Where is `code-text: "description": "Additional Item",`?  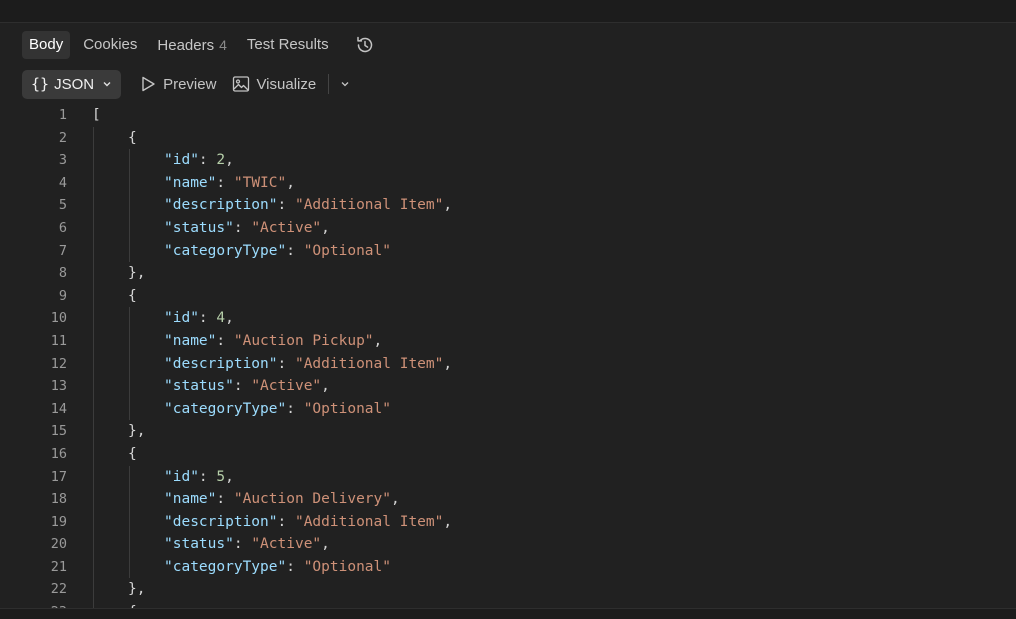
code-text: "description": "Additional Item", is located at coordinates (308, 363).